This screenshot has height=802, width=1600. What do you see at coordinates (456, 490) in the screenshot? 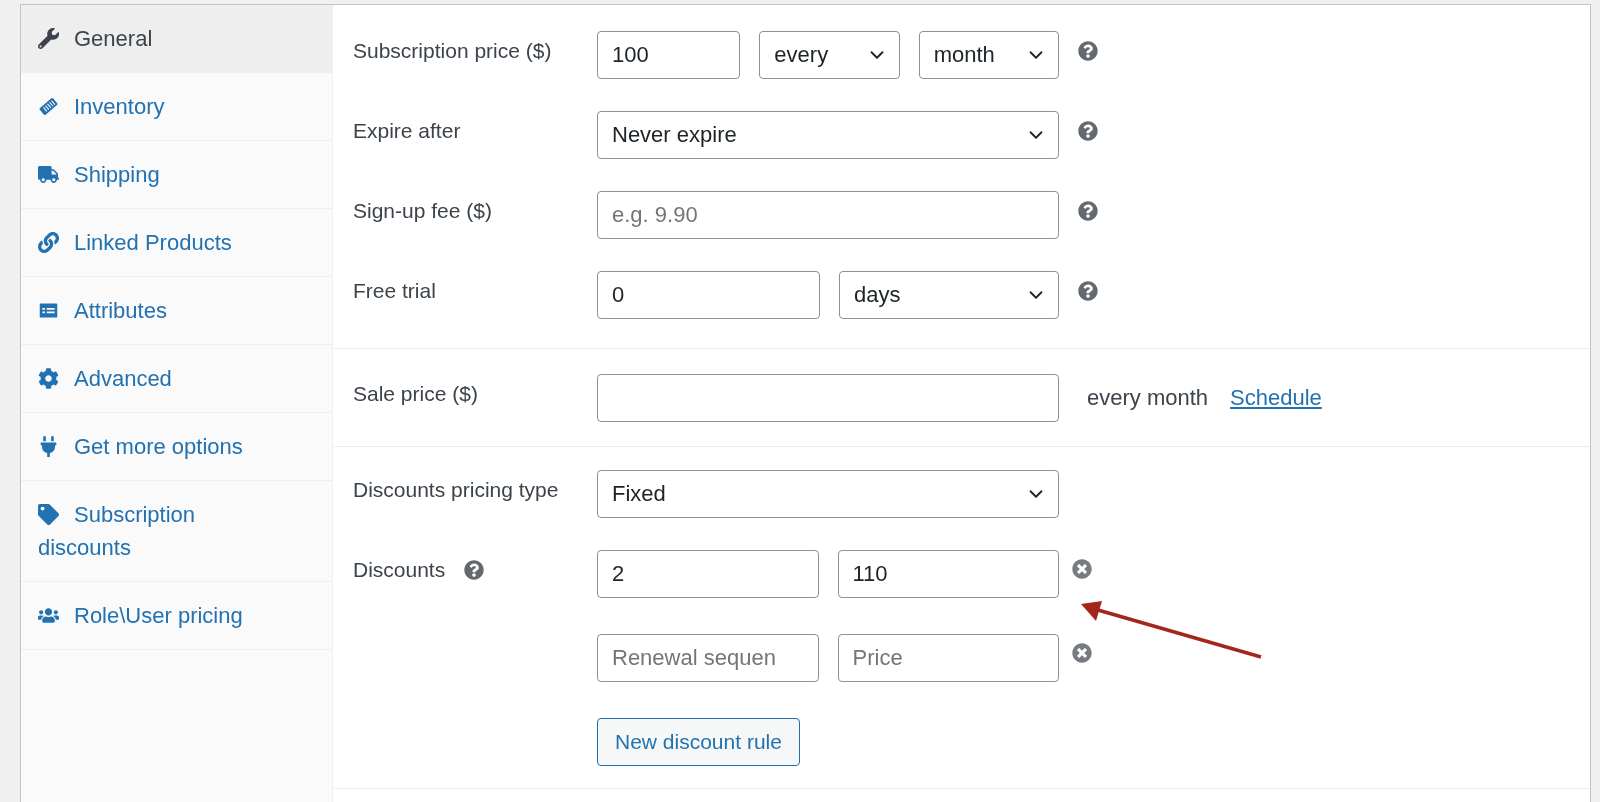
I see `field-label: Discounts pricing type` at bounding box center [456, 490].